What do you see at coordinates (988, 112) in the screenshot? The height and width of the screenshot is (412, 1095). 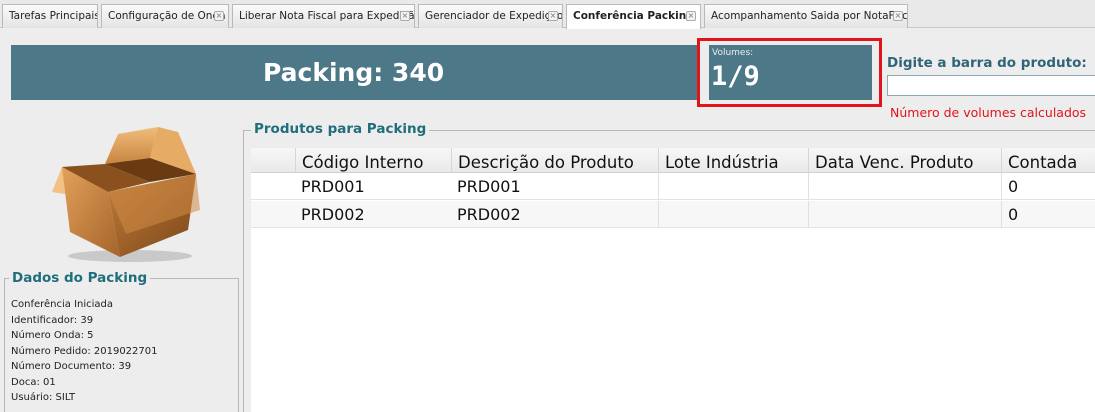 I see `volumes-note: Número de volumes calculados` at bounding box center [988, 112].